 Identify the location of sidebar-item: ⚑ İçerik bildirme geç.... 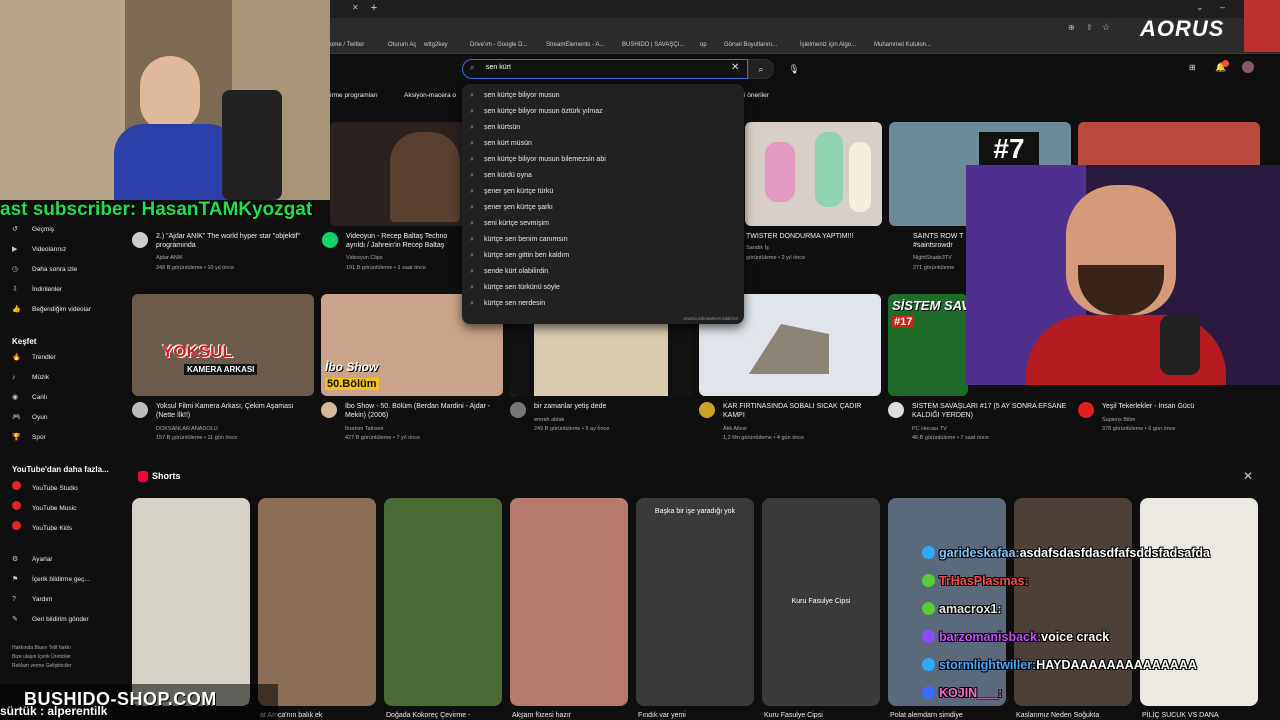
(51, 580).